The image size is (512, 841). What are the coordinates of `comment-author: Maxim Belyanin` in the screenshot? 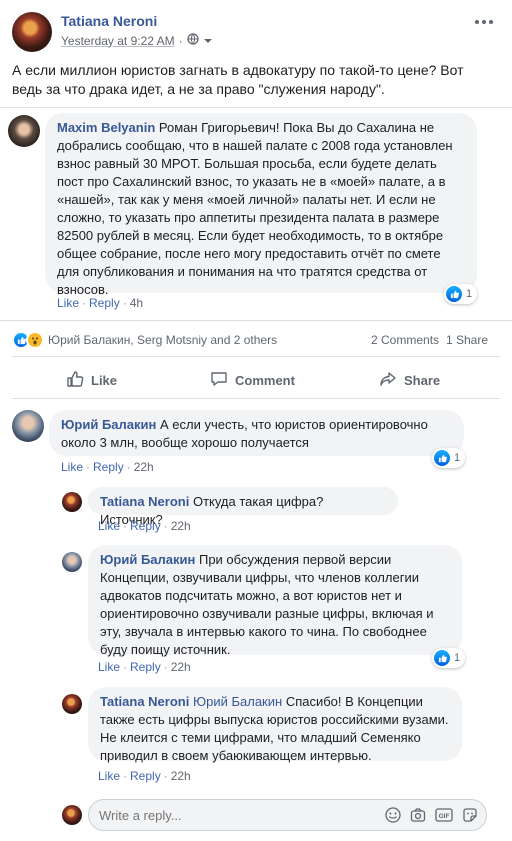 It's located at (106, 127).